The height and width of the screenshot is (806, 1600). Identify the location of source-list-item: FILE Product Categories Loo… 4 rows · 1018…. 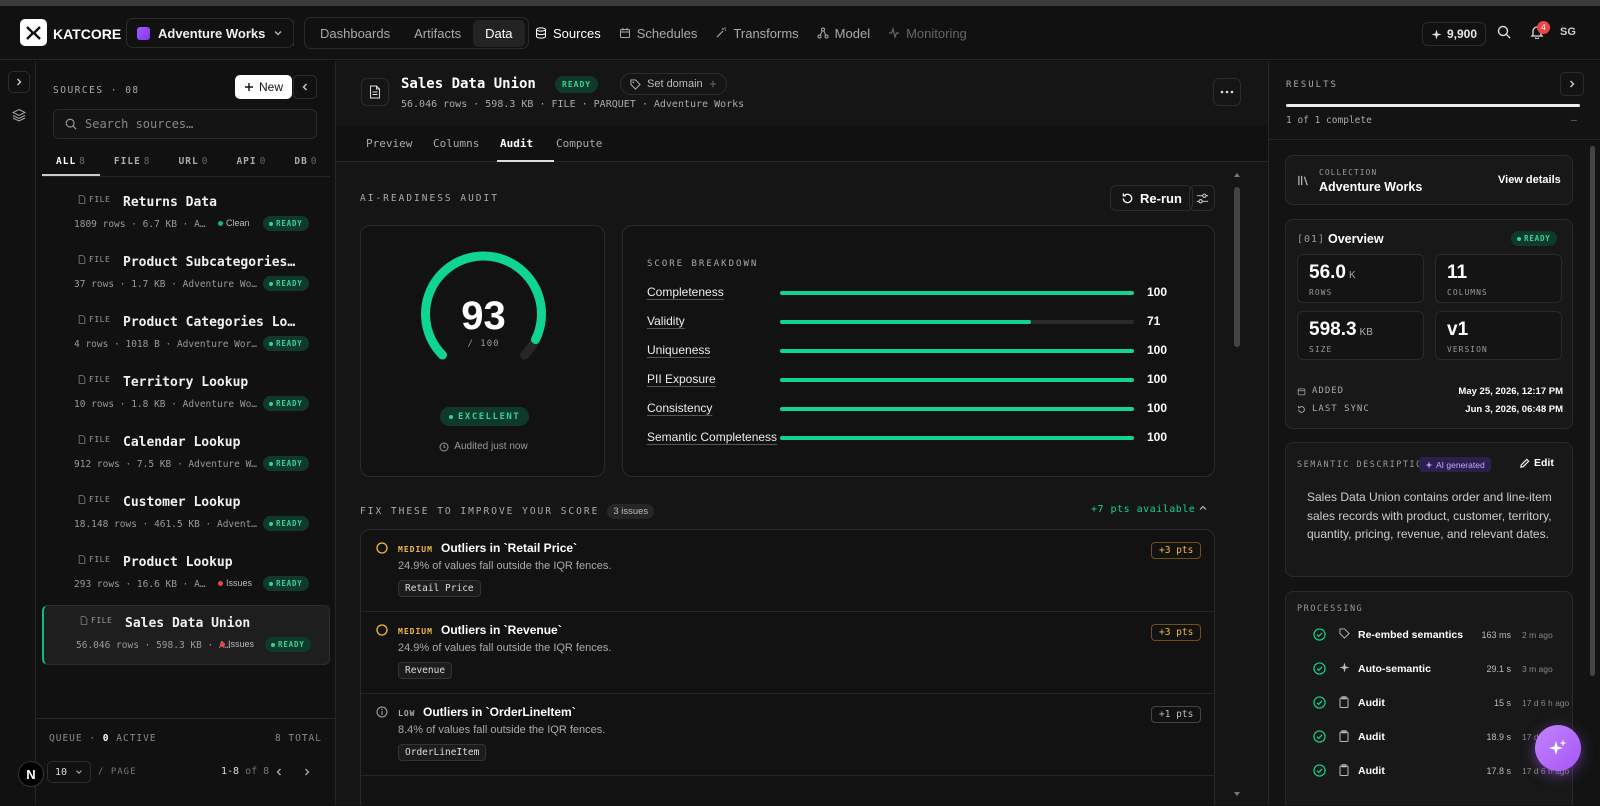
(186, 335).